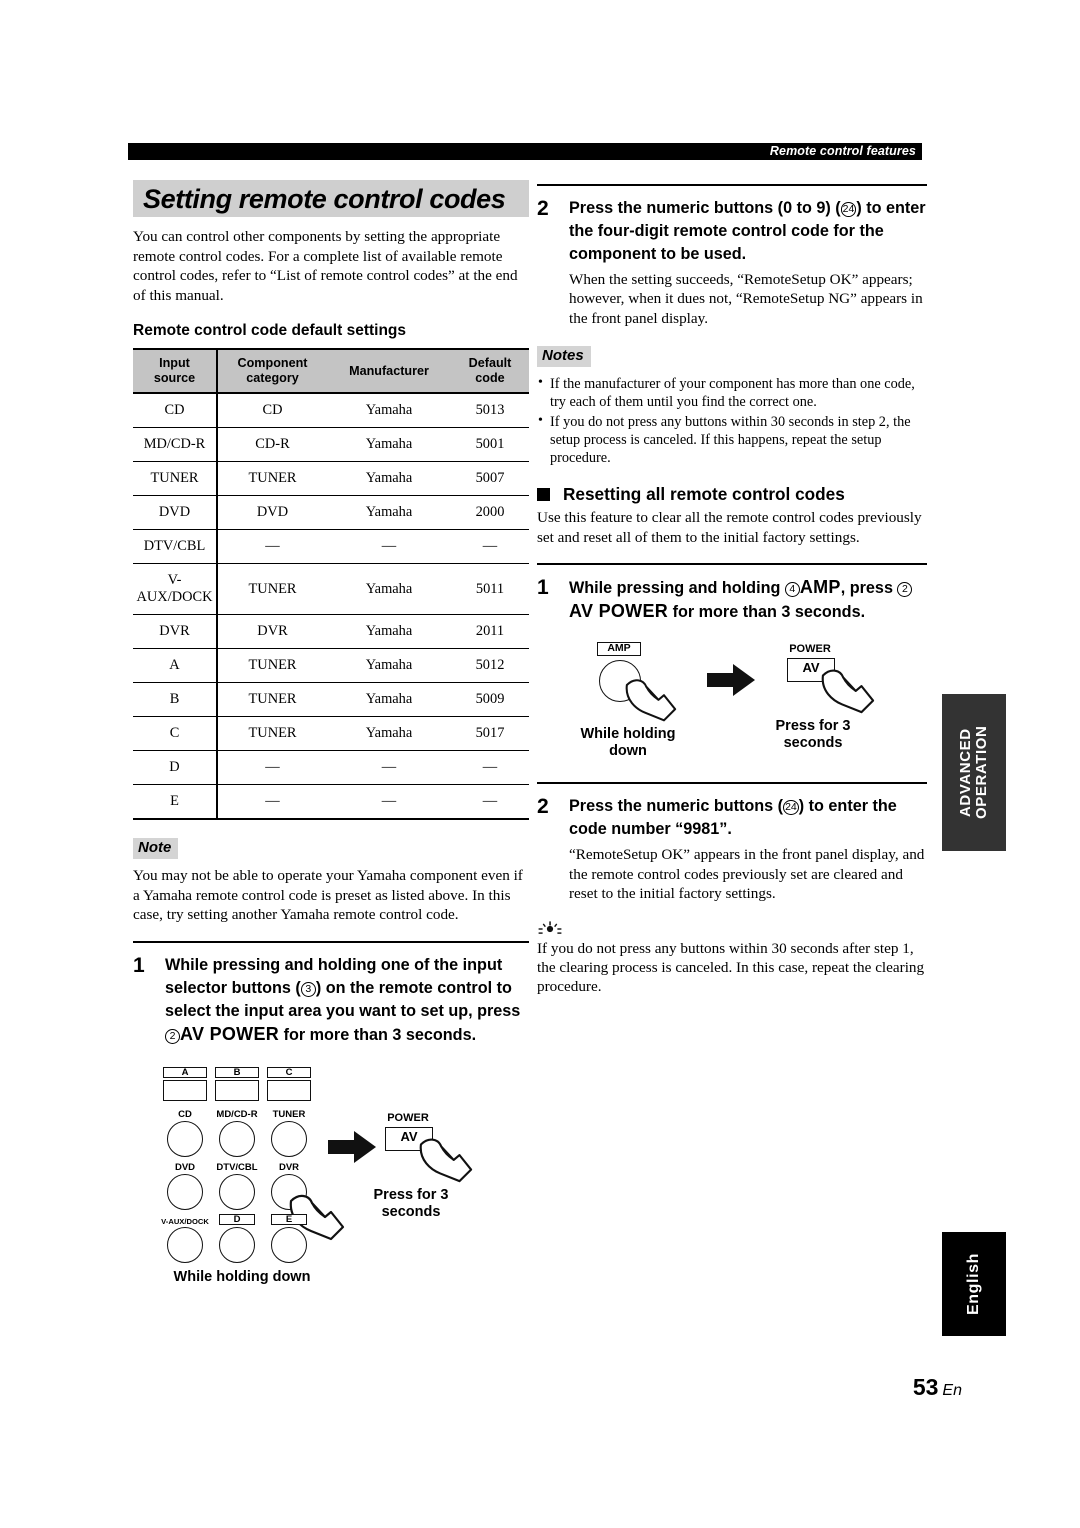 Image resolution: width=1080 pixels, height=1528 pixels. I want to click on amp-label: AMP, so click(820, 587).